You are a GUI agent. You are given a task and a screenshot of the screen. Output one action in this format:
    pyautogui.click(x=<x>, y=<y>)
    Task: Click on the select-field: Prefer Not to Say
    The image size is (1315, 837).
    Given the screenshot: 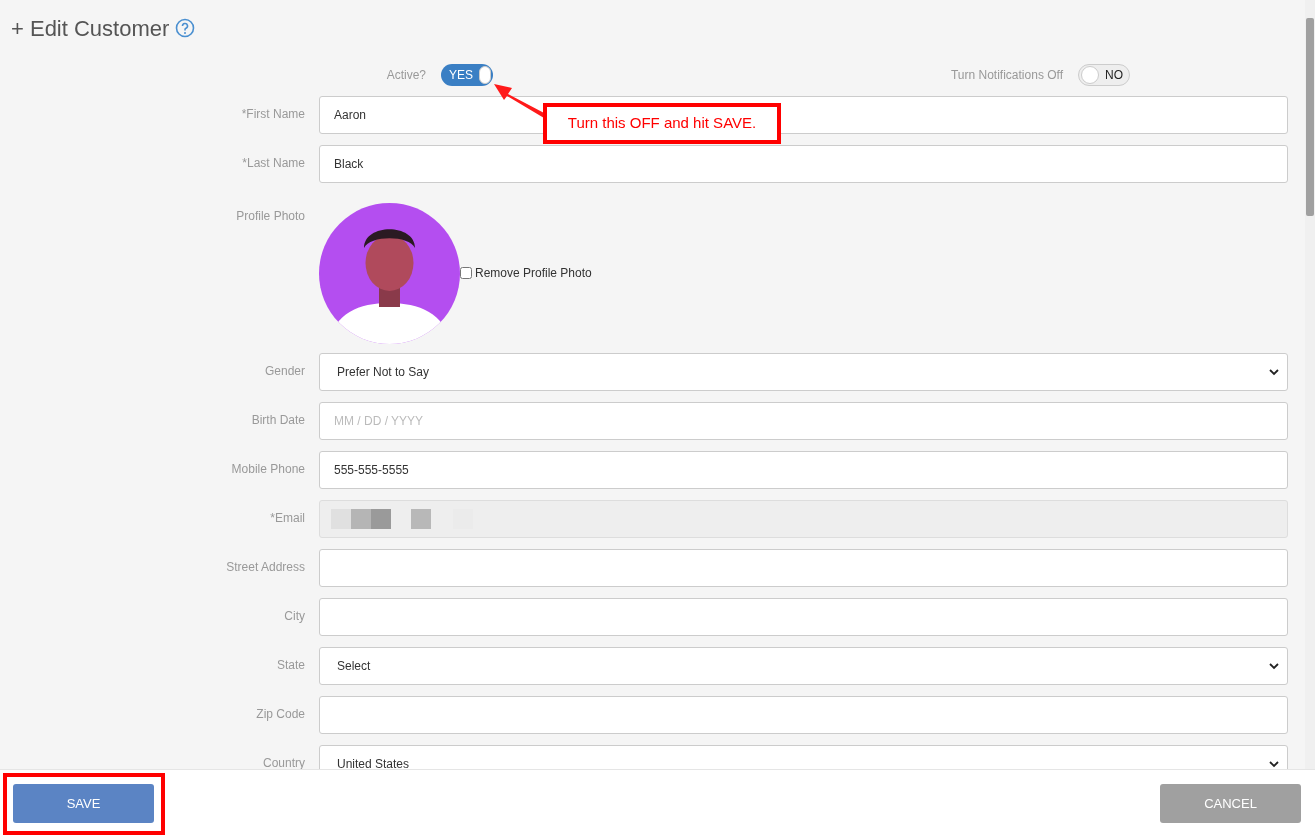 What is the action you would take?
    pyautogui.click(x=803, y=372)
    